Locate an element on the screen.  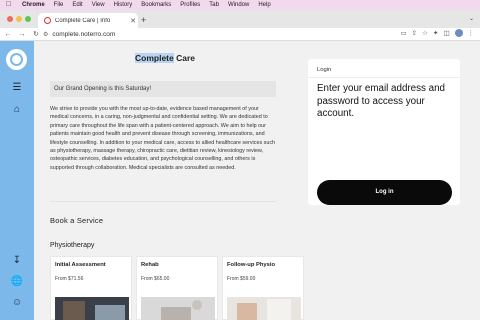
menu-file: File is located at coordinates (59, 5).